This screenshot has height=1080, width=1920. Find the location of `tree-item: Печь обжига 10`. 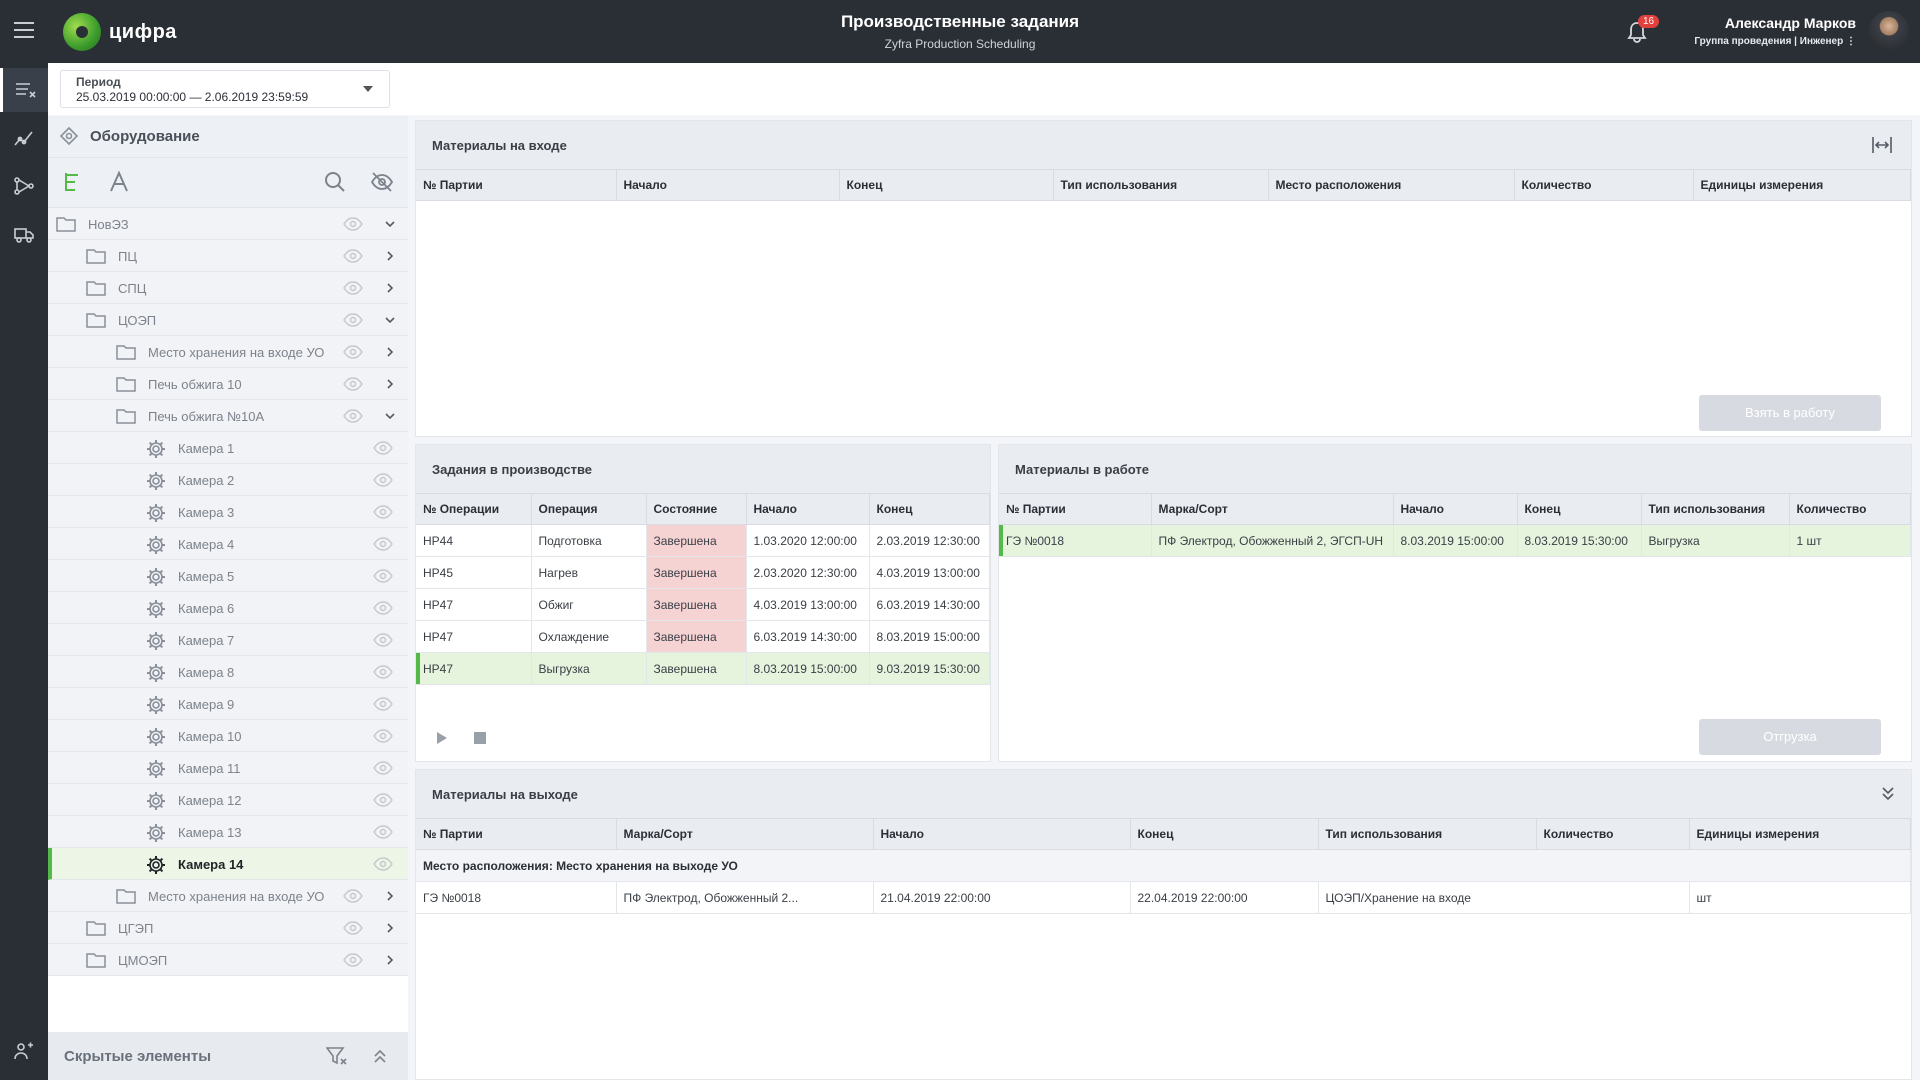

tree-item: Печь обжига 10 is located at coordinates (228, 384).